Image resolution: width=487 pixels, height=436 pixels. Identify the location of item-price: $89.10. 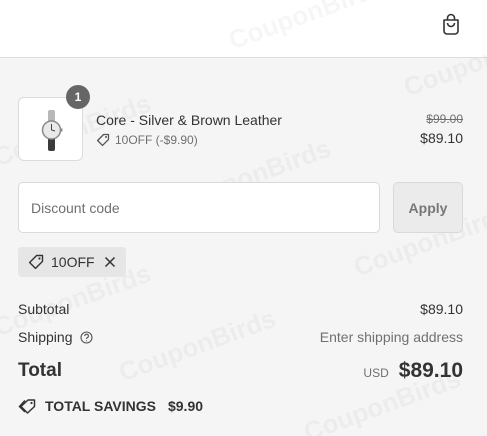
(441, 138).